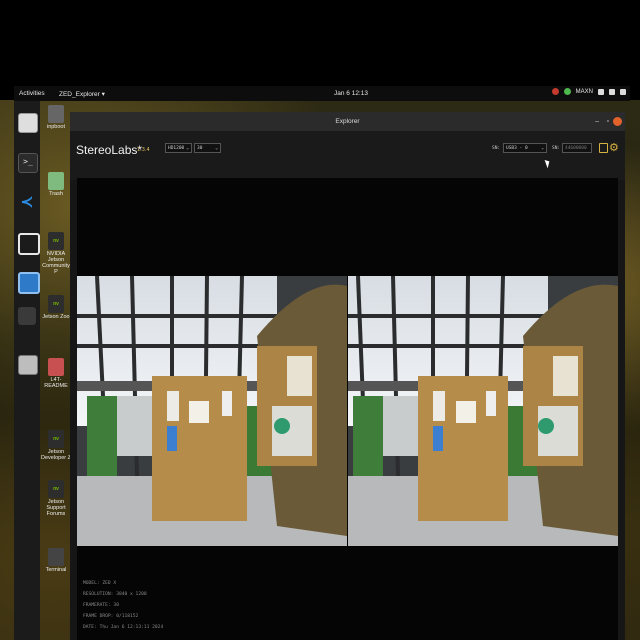 Image resolution: width=640 pixels, height=640 pixels. Describe the element at coordinates (603, 148) in the screenshot. I see `record-icon` at that location.